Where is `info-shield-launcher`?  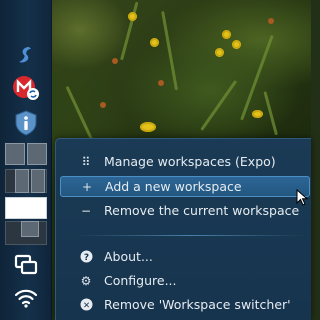
info-shield-launcher is located at coordinates (26, 123).